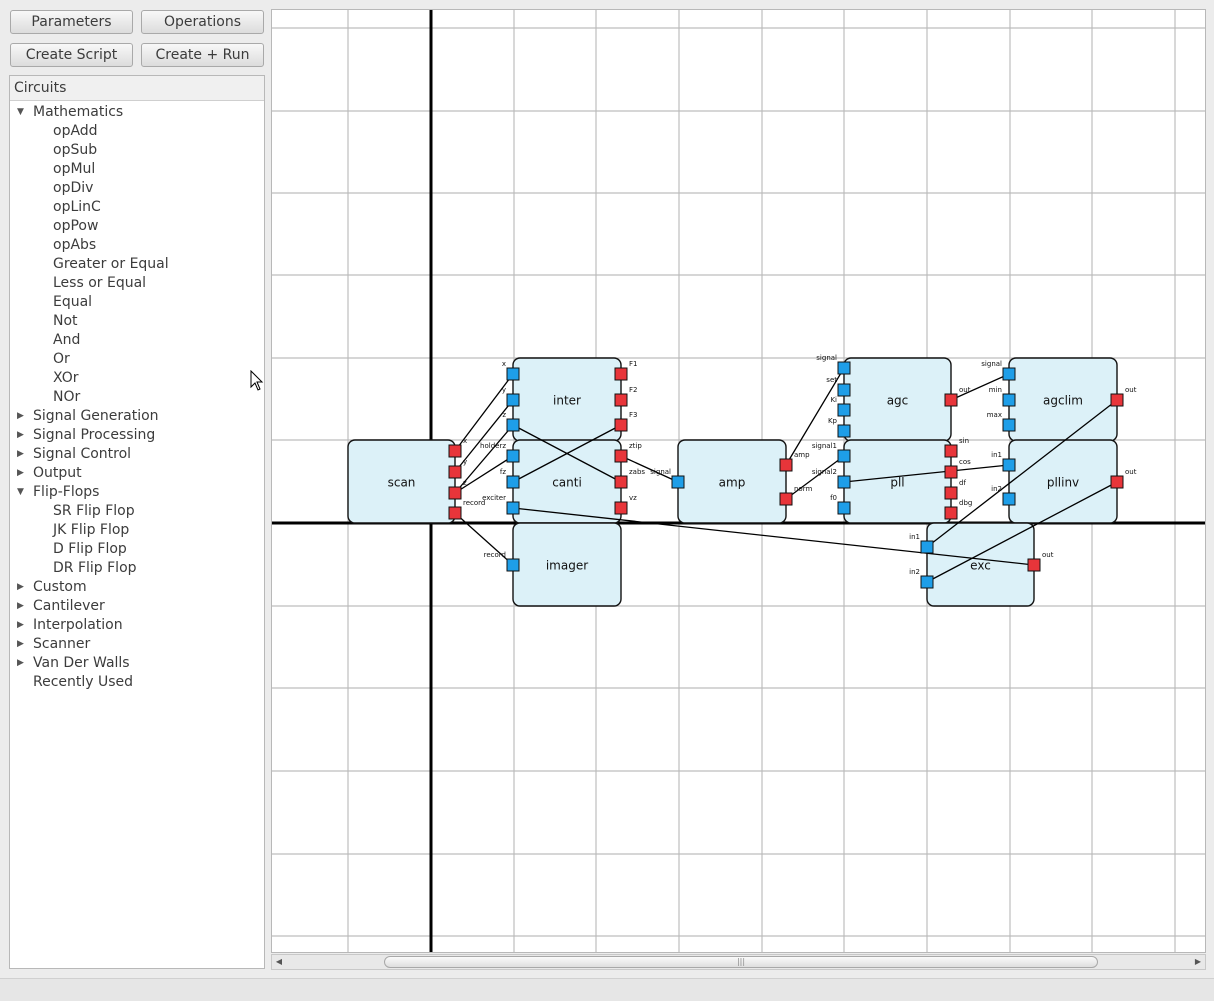 Image resolution: width=1214 pixels, height=1001 pixels. What do you see at coordinates (73, 663) in the screenshot?
I see `tree-item-van-der-walls: ▶ Van Der Walls` at bounding box center [73, 663].